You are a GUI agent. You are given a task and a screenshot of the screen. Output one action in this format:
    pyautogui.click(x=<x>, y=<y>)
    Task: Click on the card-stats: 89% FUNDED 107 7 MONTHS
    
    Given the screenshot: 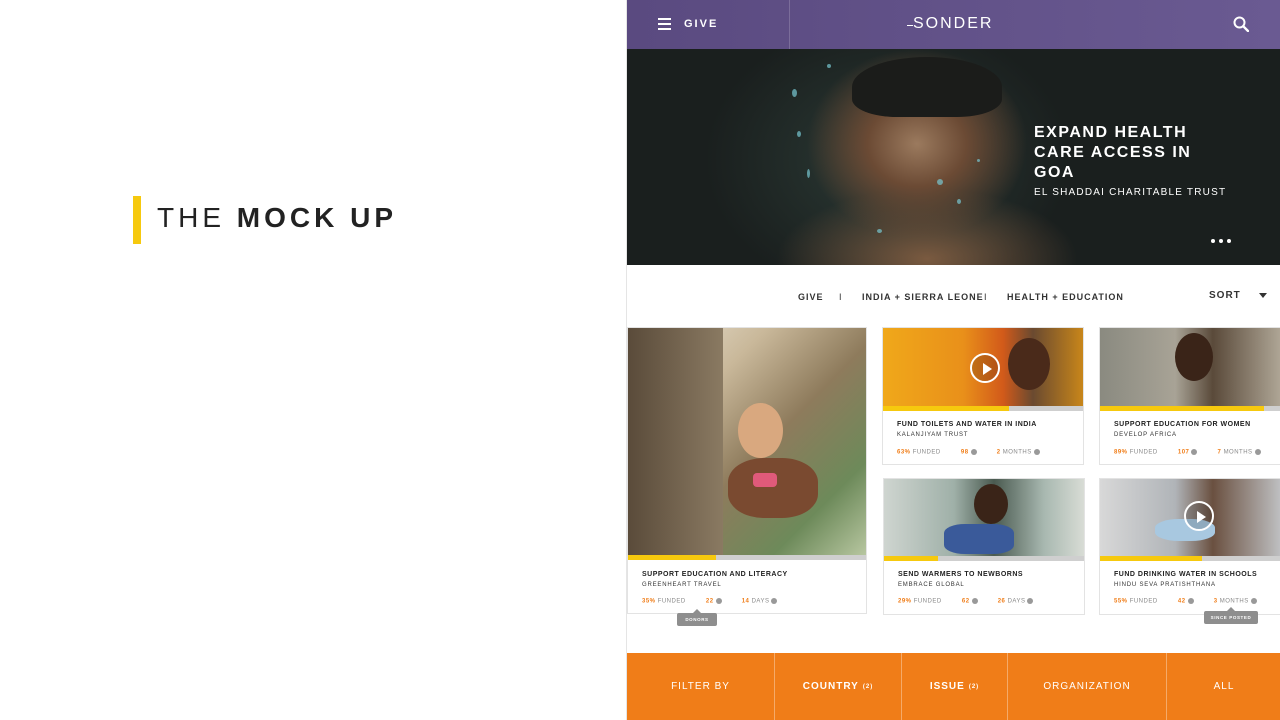 What is the action you would take?
    pyautogui.click(x=1187, y=452)
    